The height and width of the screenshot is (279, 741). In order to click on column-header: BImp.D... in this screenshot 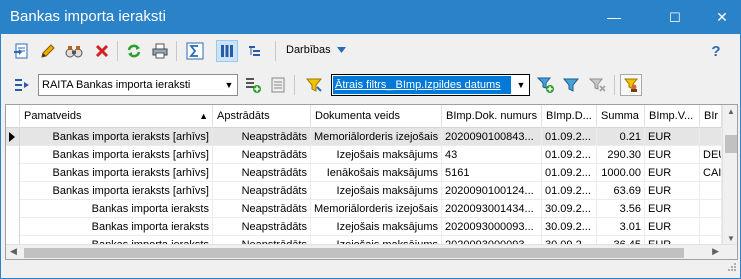, I will do `click(569, 116)`.